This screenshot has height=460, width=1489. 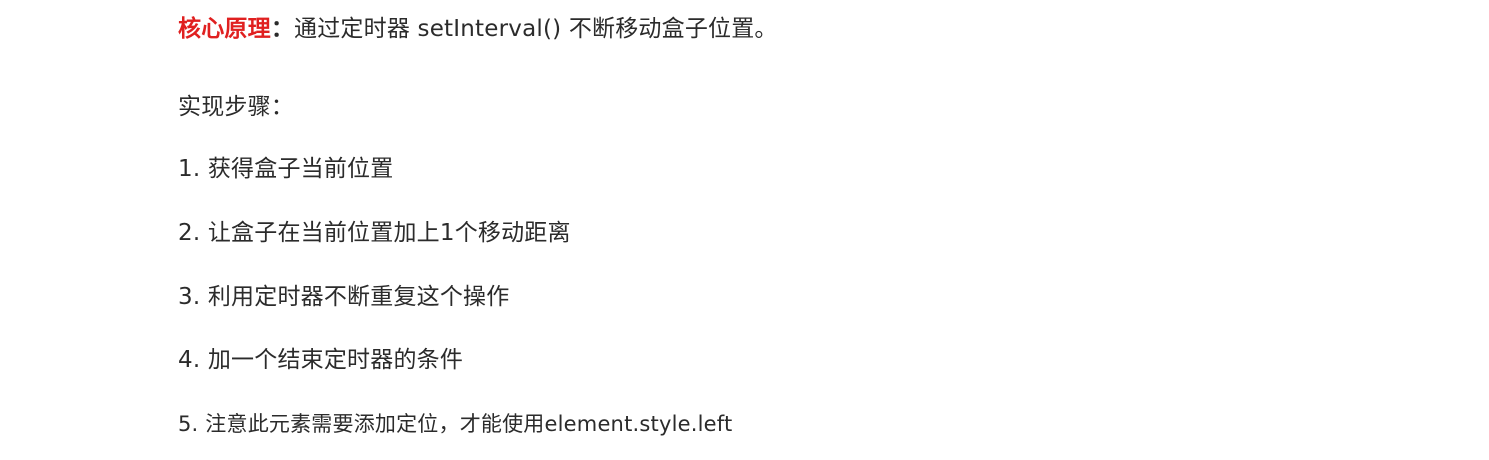 What do you see at coordinates (321, 360) in the screenshot?
I see `step-item-4: 4. 加一个结束定时器的条件` at bounding box center [321, 360].